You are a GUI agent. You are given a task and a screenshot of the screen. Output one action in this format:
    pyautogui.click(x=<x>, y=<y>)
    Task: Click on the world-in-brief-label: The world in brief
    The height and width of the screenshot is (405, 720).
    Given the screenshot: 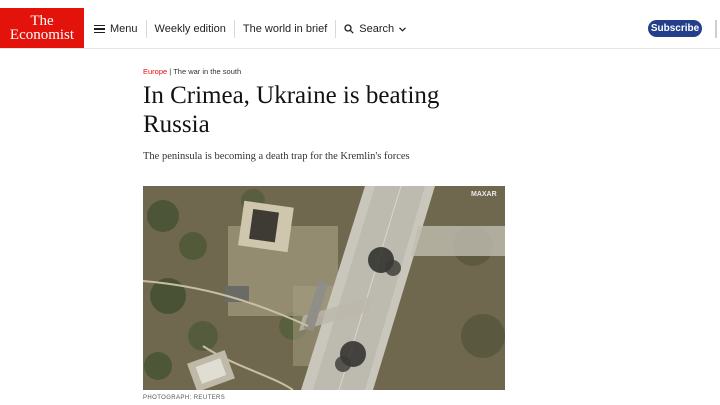 What is the action you would take?
    pyautogui.click(x=285, y=29)
    